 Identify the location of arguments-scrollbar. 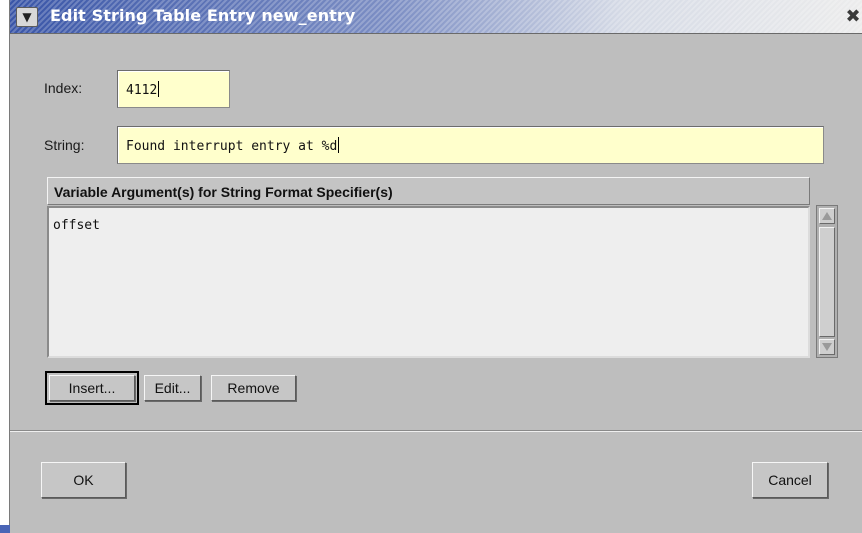
(827, 281).